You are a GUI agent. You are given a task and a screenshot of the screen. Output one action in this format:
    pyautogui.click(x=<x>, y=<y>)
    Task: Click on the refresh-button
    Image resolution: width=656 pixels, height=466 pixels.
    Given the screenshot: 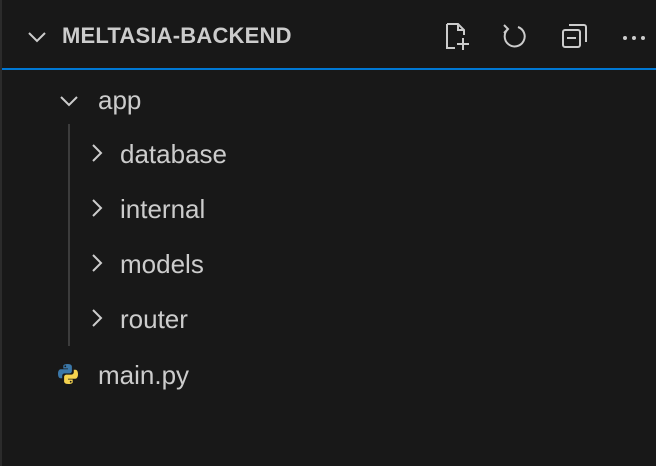 What is the action you would take?
    pyautogui.click(x=514, y=36)
    